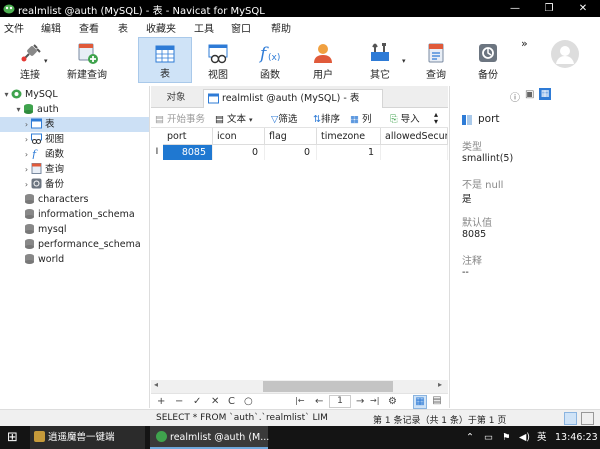 The image size is (600, 449). What do you see at coordinates (440, 384) in the screenshot?
I see `scroll-right-icon: ▸` at bounding box center [440, 384].